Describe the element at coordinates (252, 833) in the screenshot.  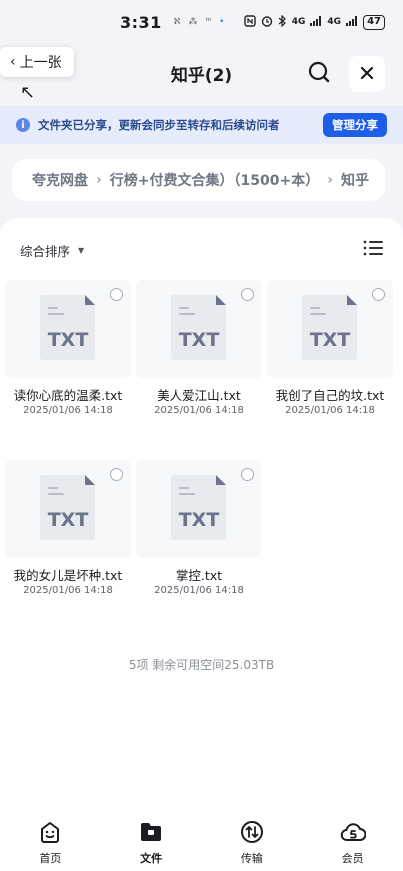
I see `transfer-icon` at that location.